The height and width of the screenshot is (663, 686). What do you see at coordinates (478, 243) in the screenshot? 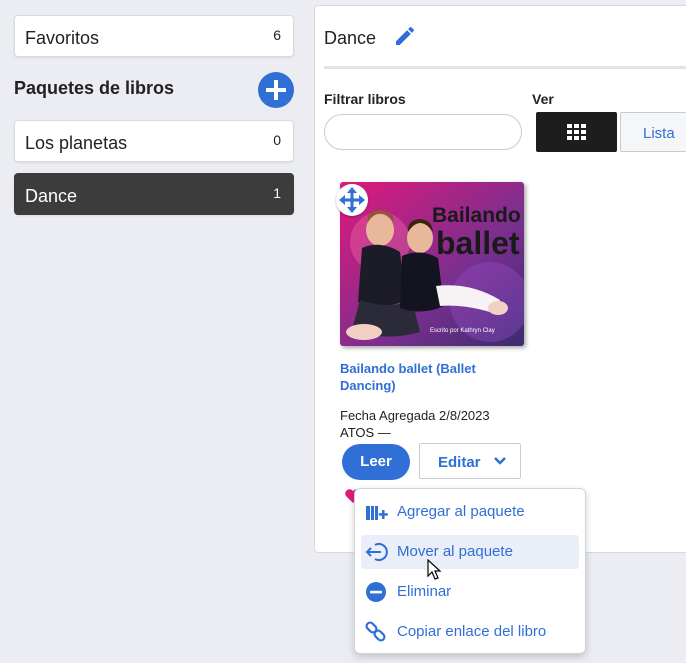
I see `cover-title-line2: ballet` at bounding box center [478, 243].